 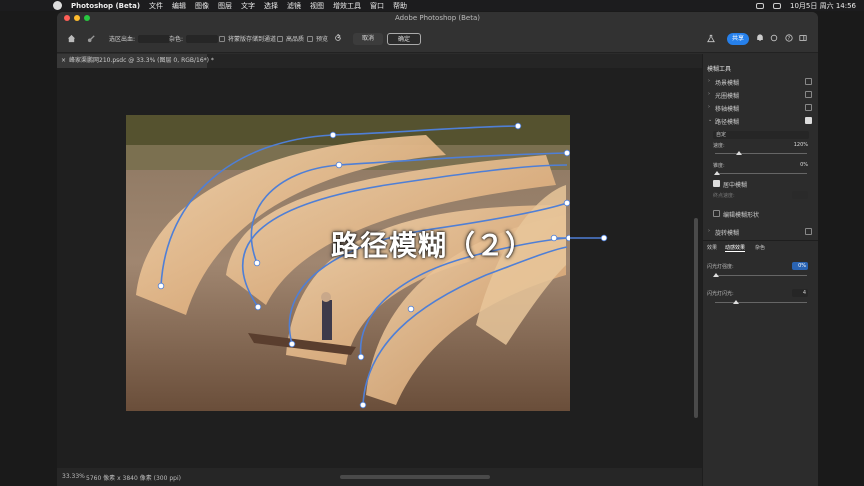 I want to click on horizontal-scrollbar, so click(x=415, y=477).